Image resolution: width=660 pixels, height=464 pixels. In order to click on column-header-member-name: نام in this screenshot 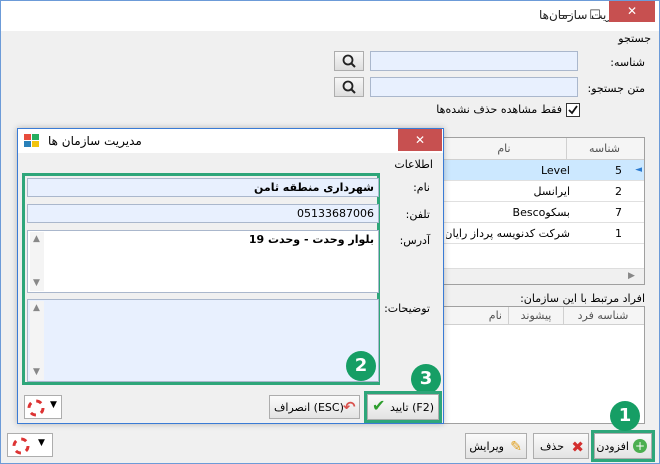, I will do `click(474, 316)`.